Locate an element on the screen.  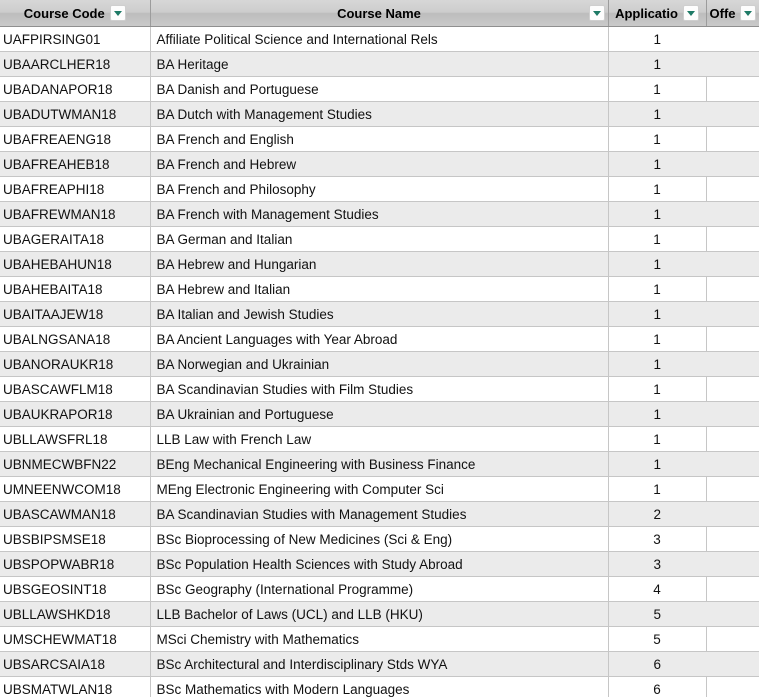
cell-course-name: BA Dutch with Management Studies is located at coordinates (379, 114).